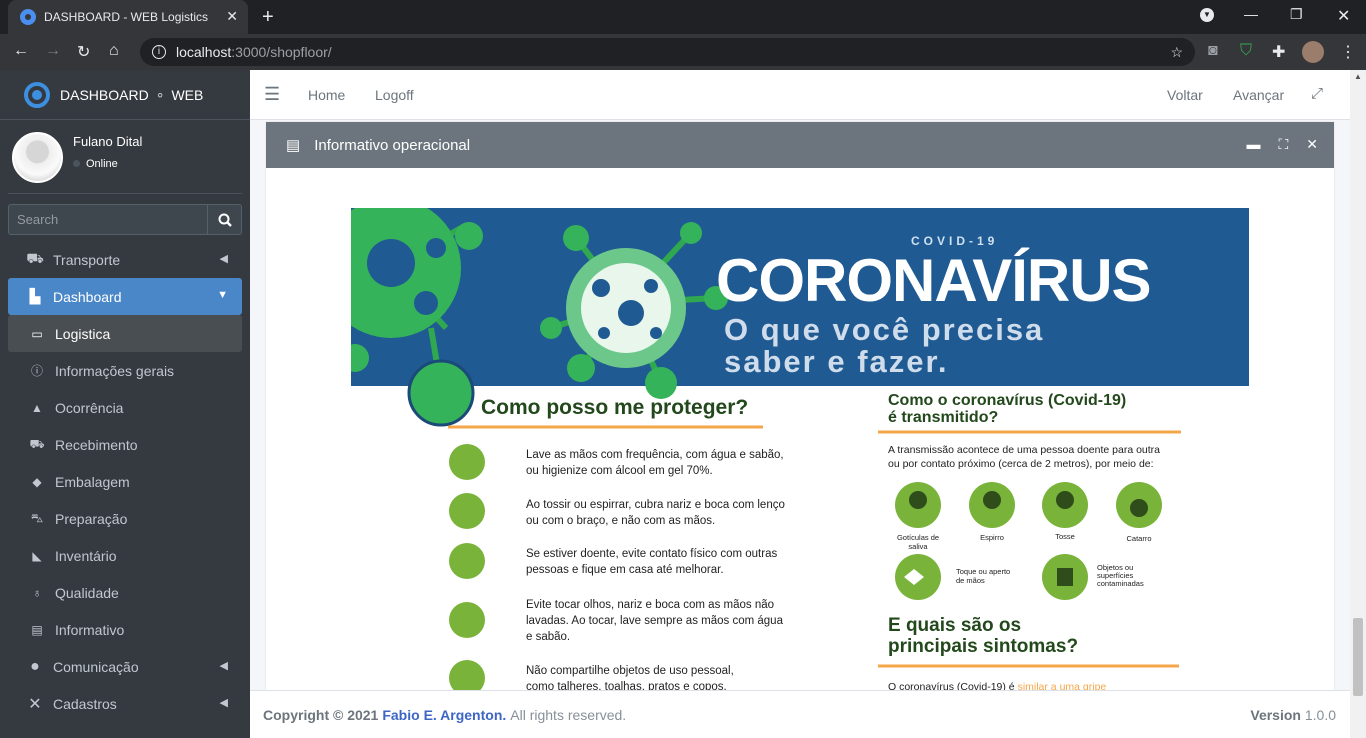 The image size is (1366, 738). I want to click on icon-label-saliva: Gotículas de saliva, so click(918, 542).